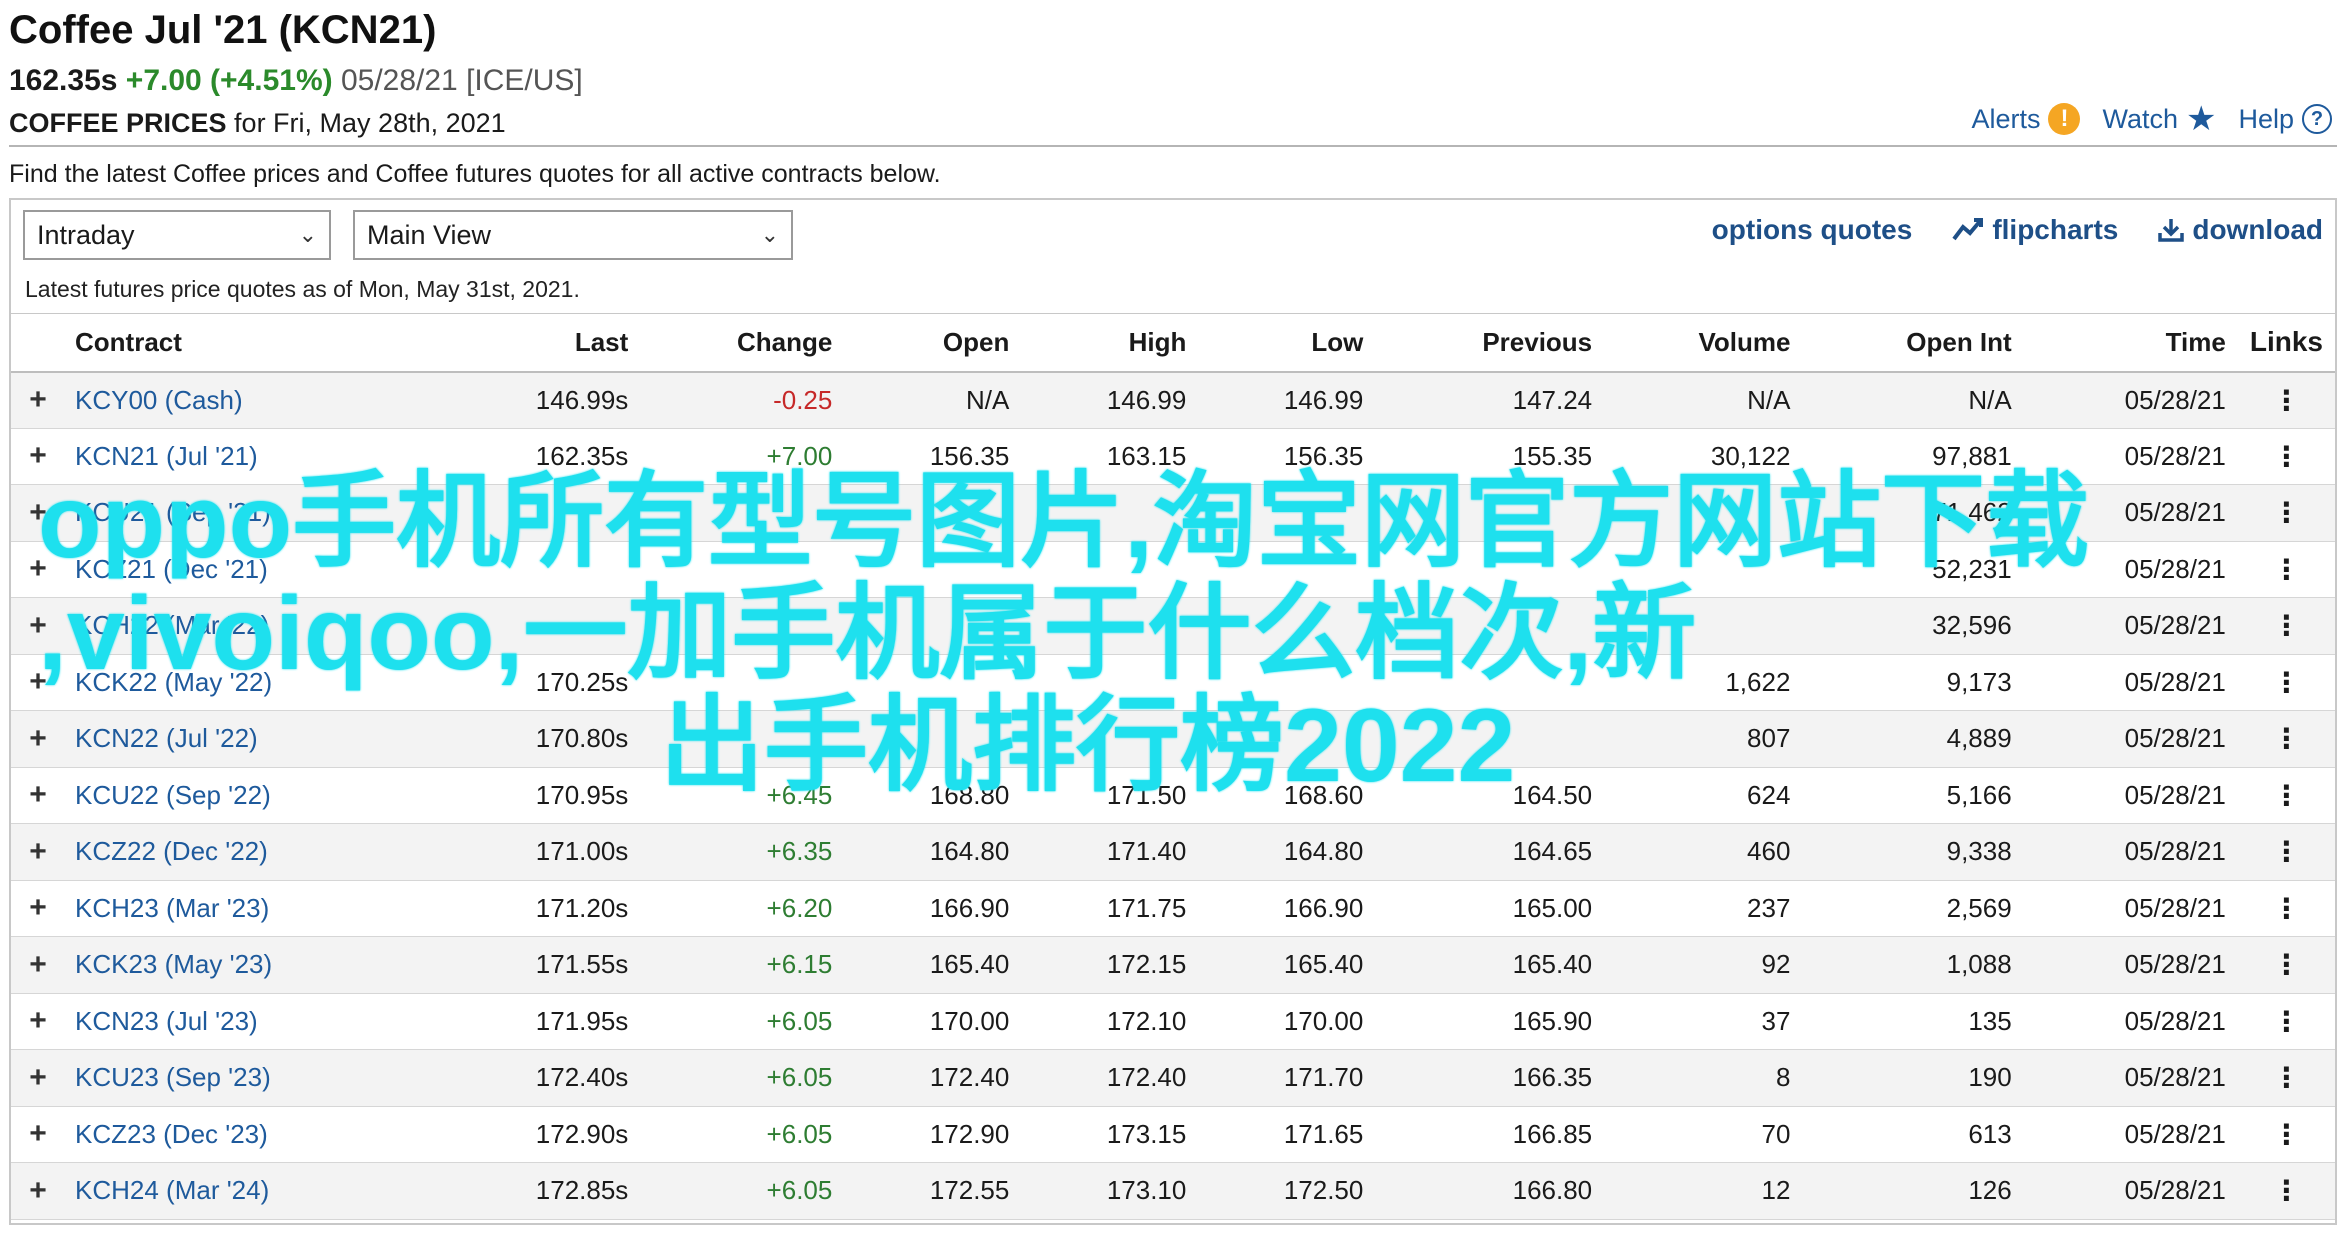 This screenshot has width=2346, height=1238. Describe the element at coordinates (2140, 118) in the screenshot. I see `watch-label: Watch` at that location.